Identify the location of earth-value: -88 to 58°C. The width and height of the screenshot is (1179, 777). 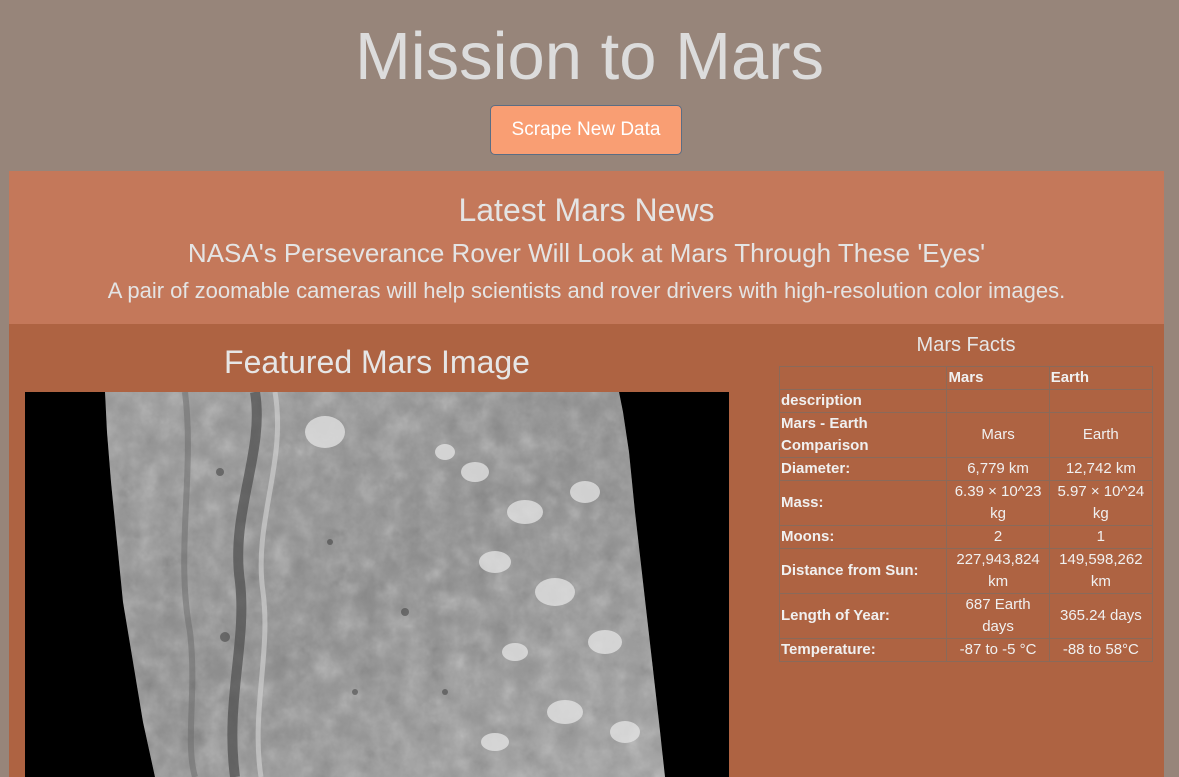
(1101, 650).